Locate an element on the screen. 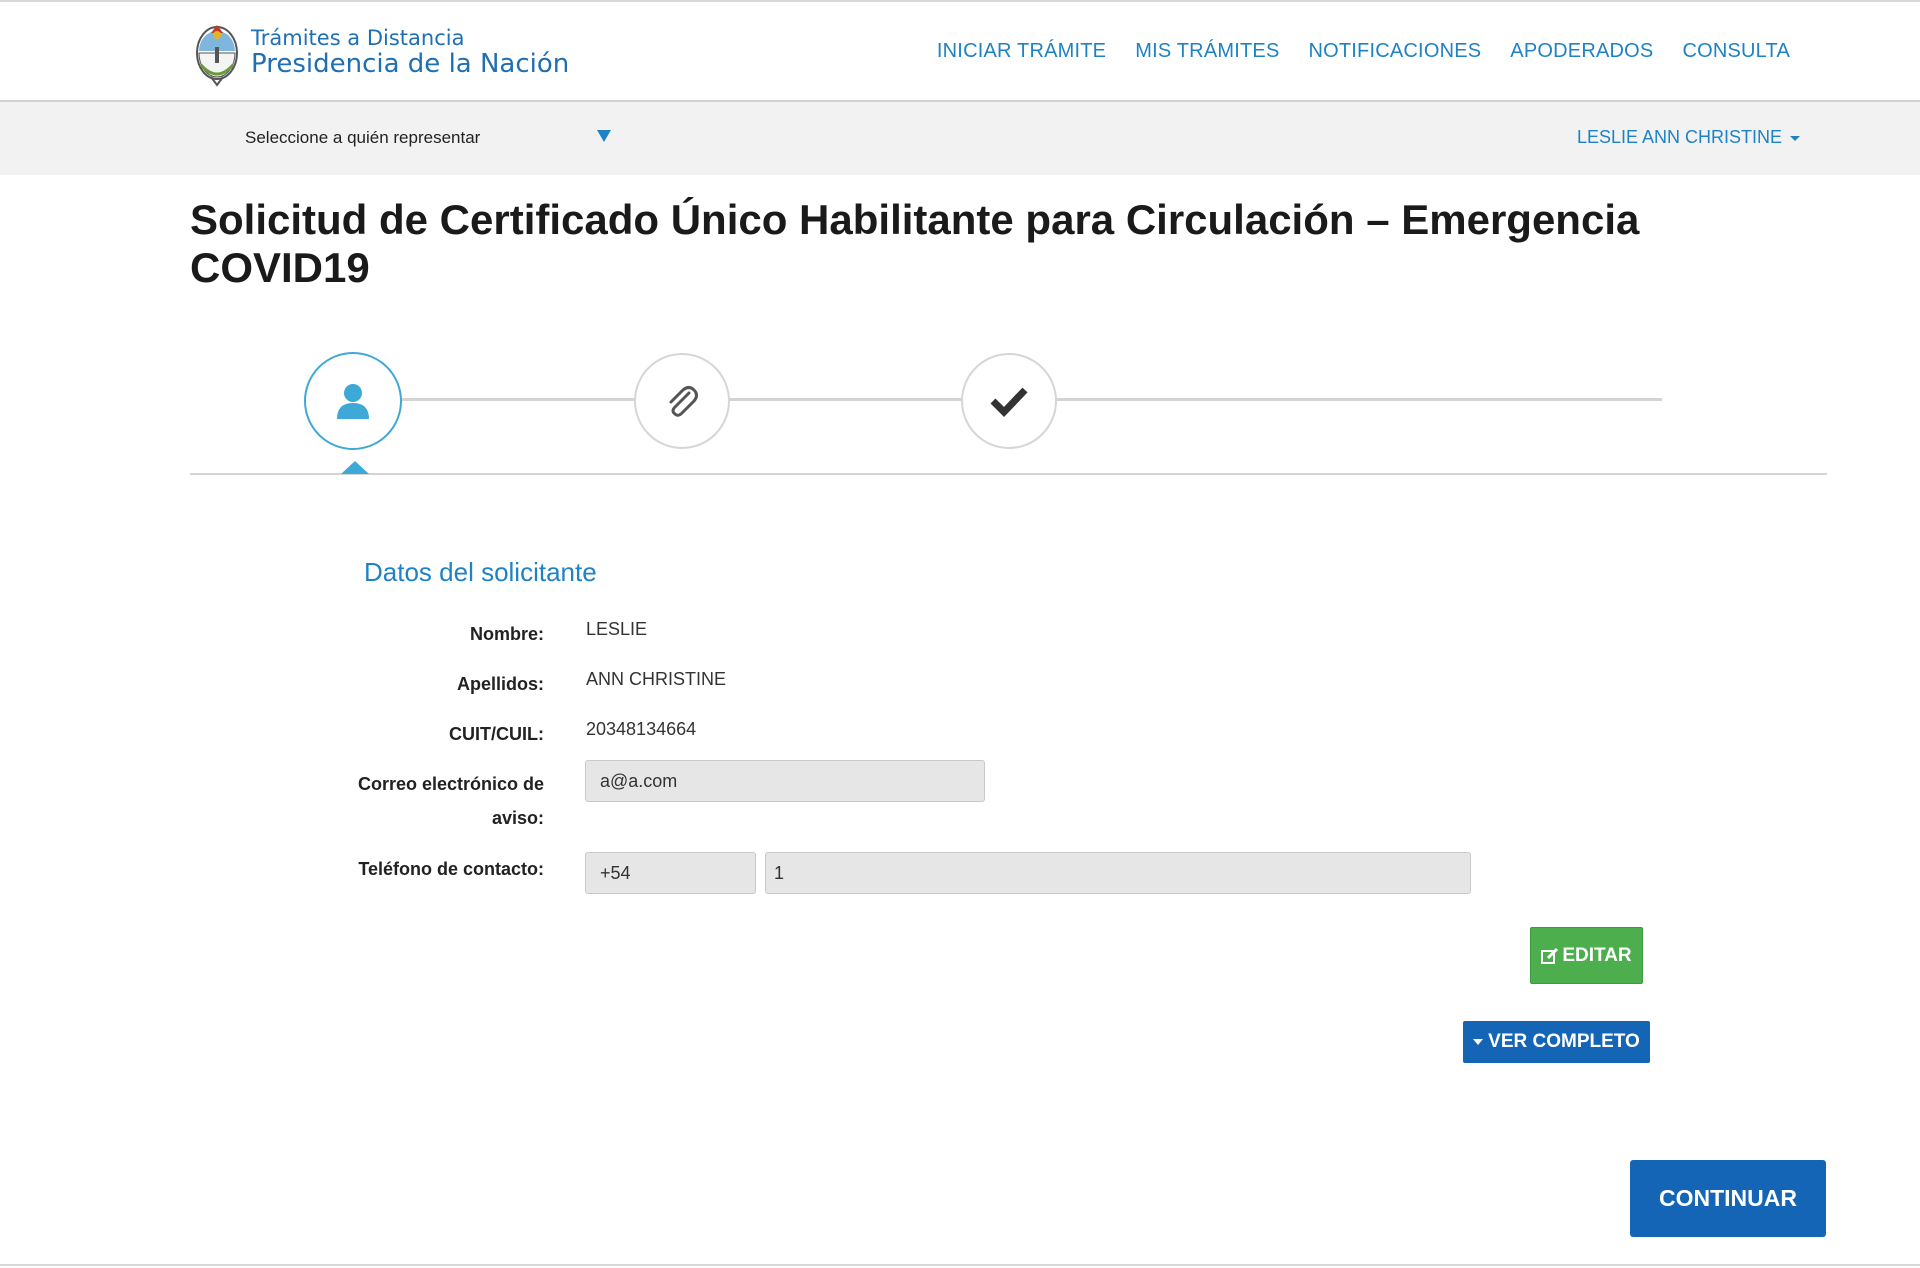 This screenshot has height=1268, width=1920. logo-line1: Trámites a Distancia is located at coordinates (358, 37).